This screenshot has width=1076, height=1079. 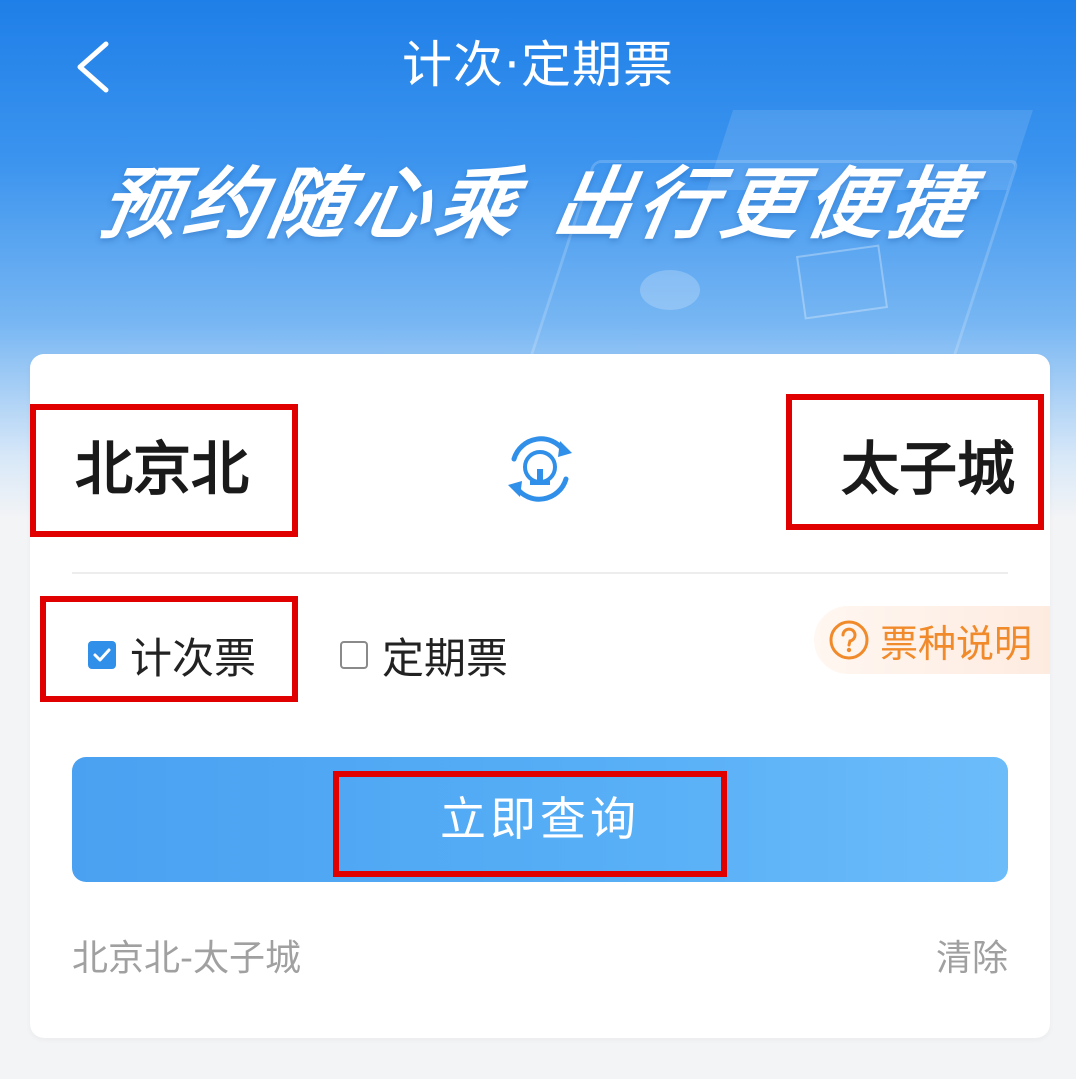 I want to click on divider, so click(x=540, y=573).